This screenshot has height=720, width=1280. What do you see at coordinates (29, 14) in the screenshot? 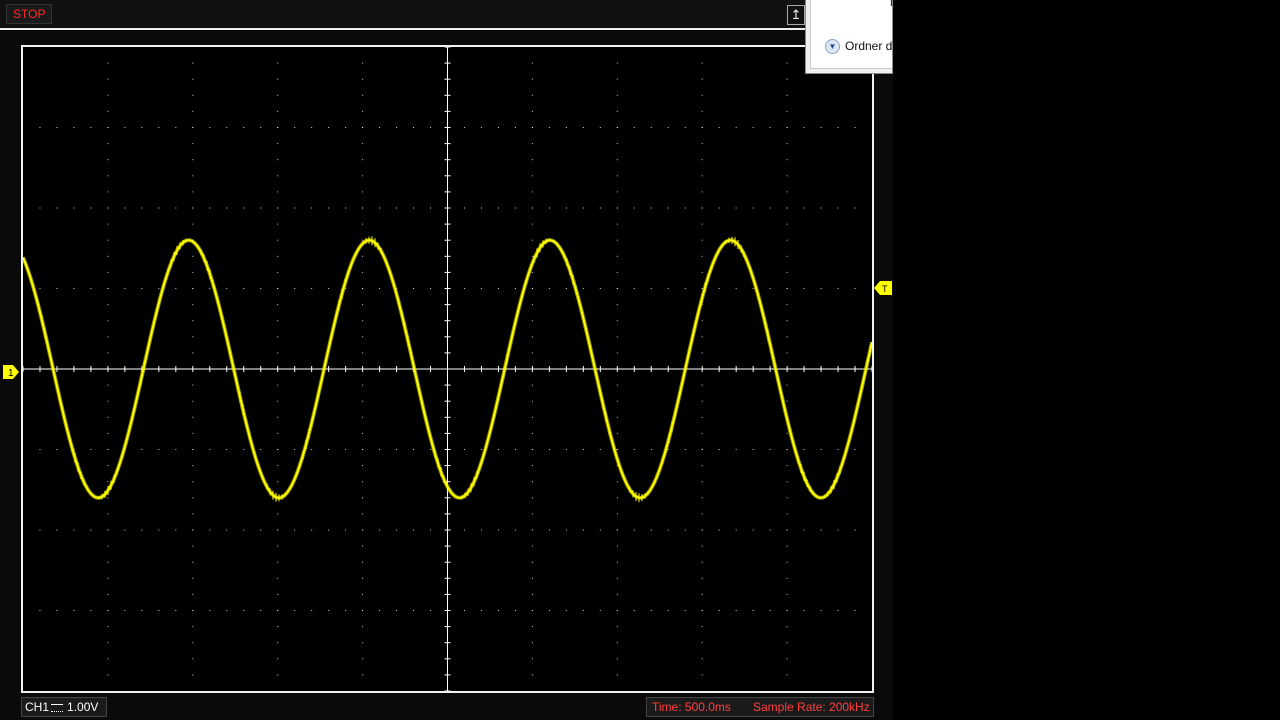
I see `run-state-badge: STOP` at bounding box center [29, 14].